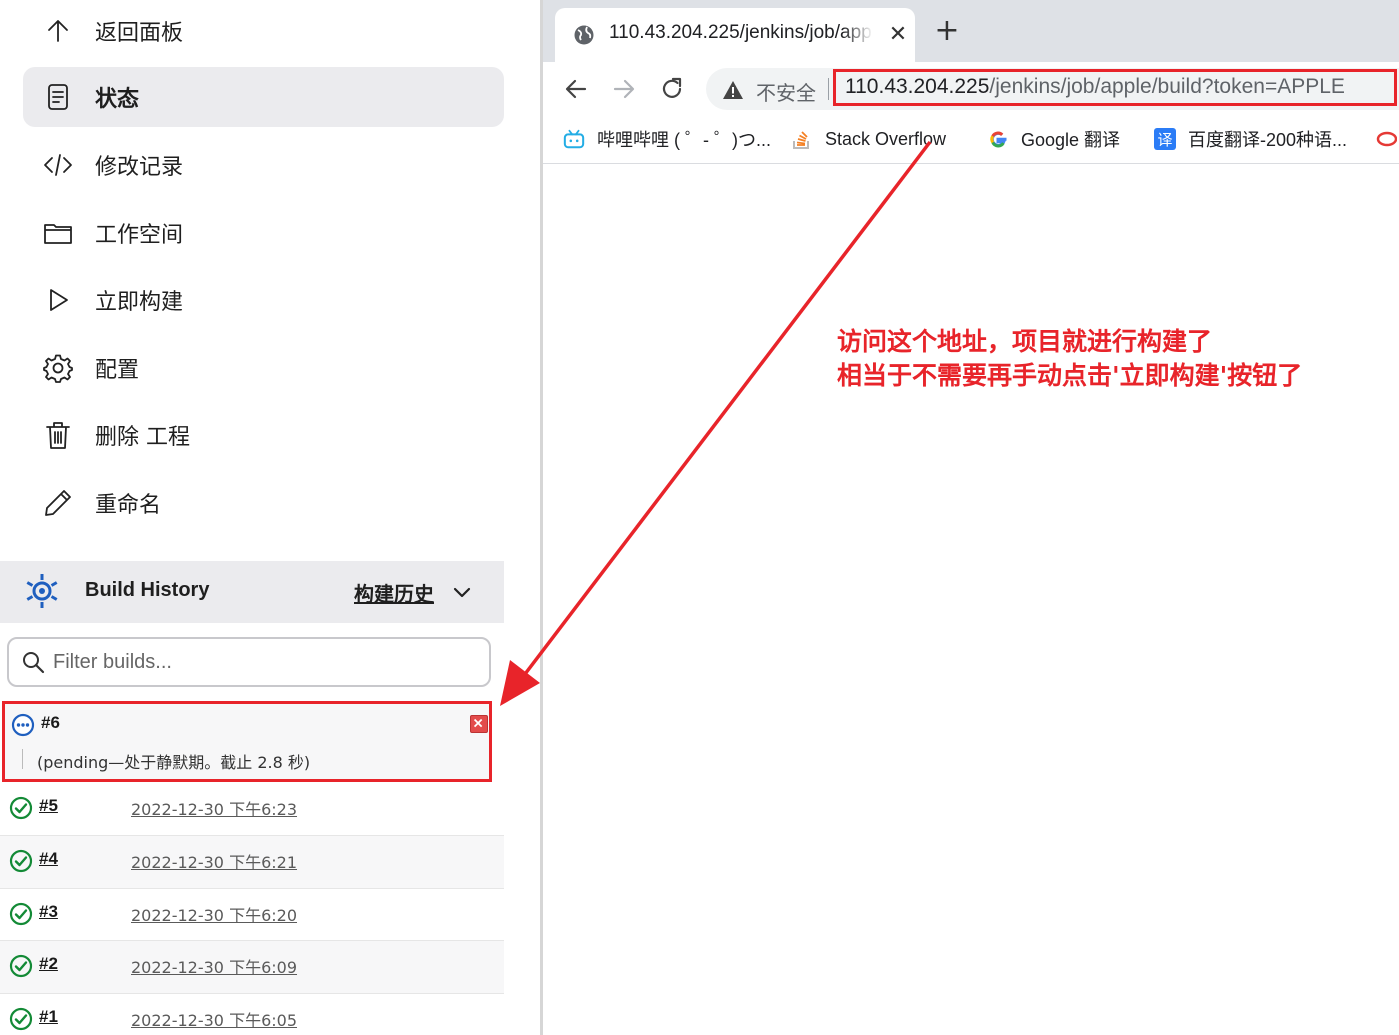  I want to click on back-button, so click(576, 89).